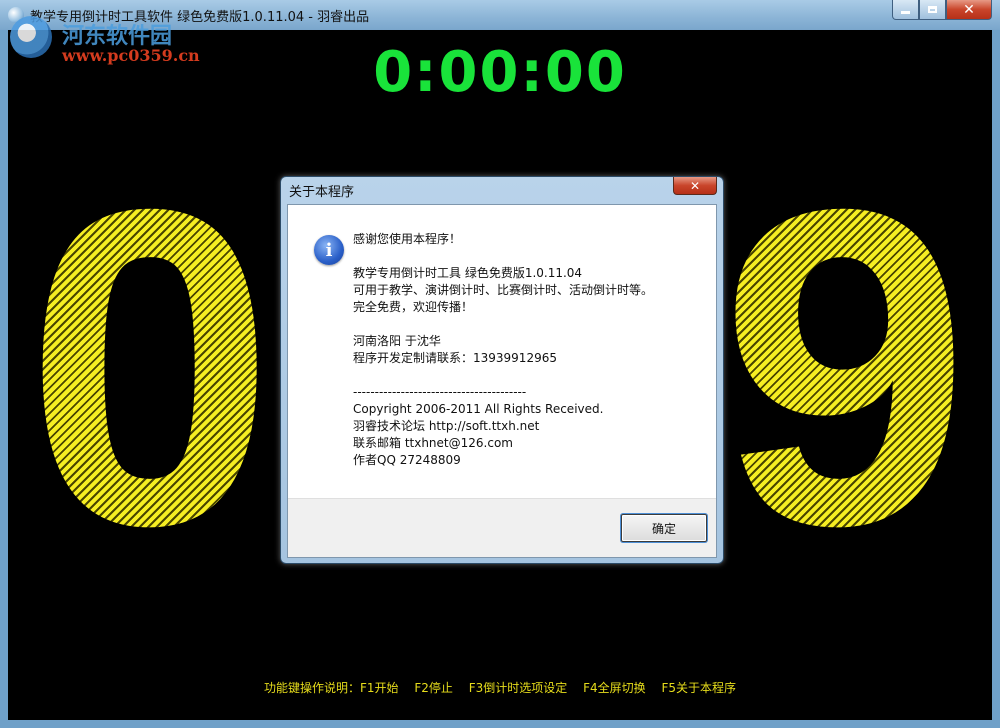 This screenshot has height=728, width=1000. I want to click on message-line: ----------------------------------------, so click(440, 392).